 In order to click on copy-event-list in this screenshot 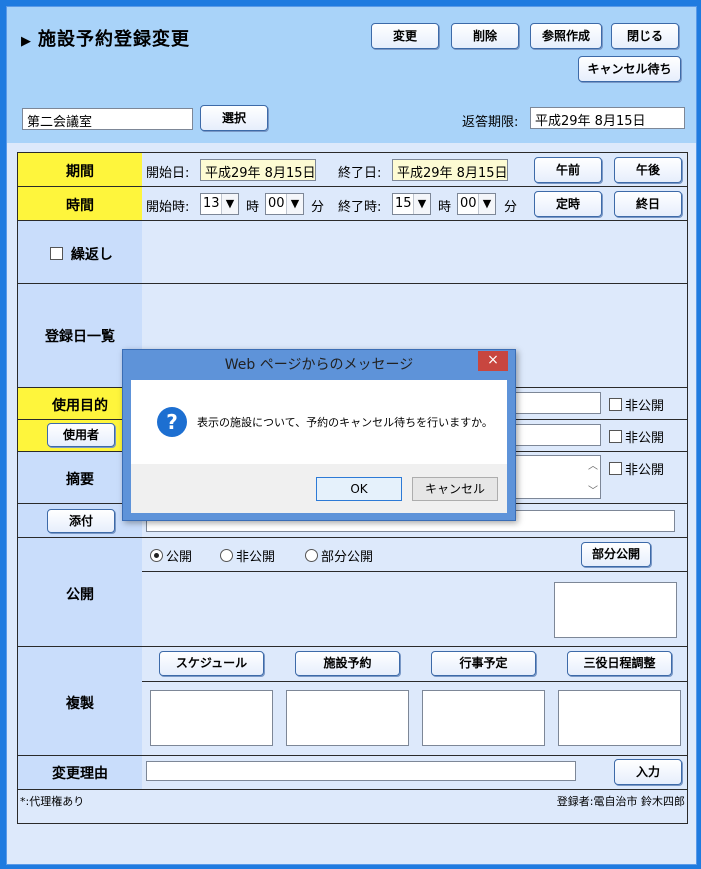, I will do `click(483, 718)`.